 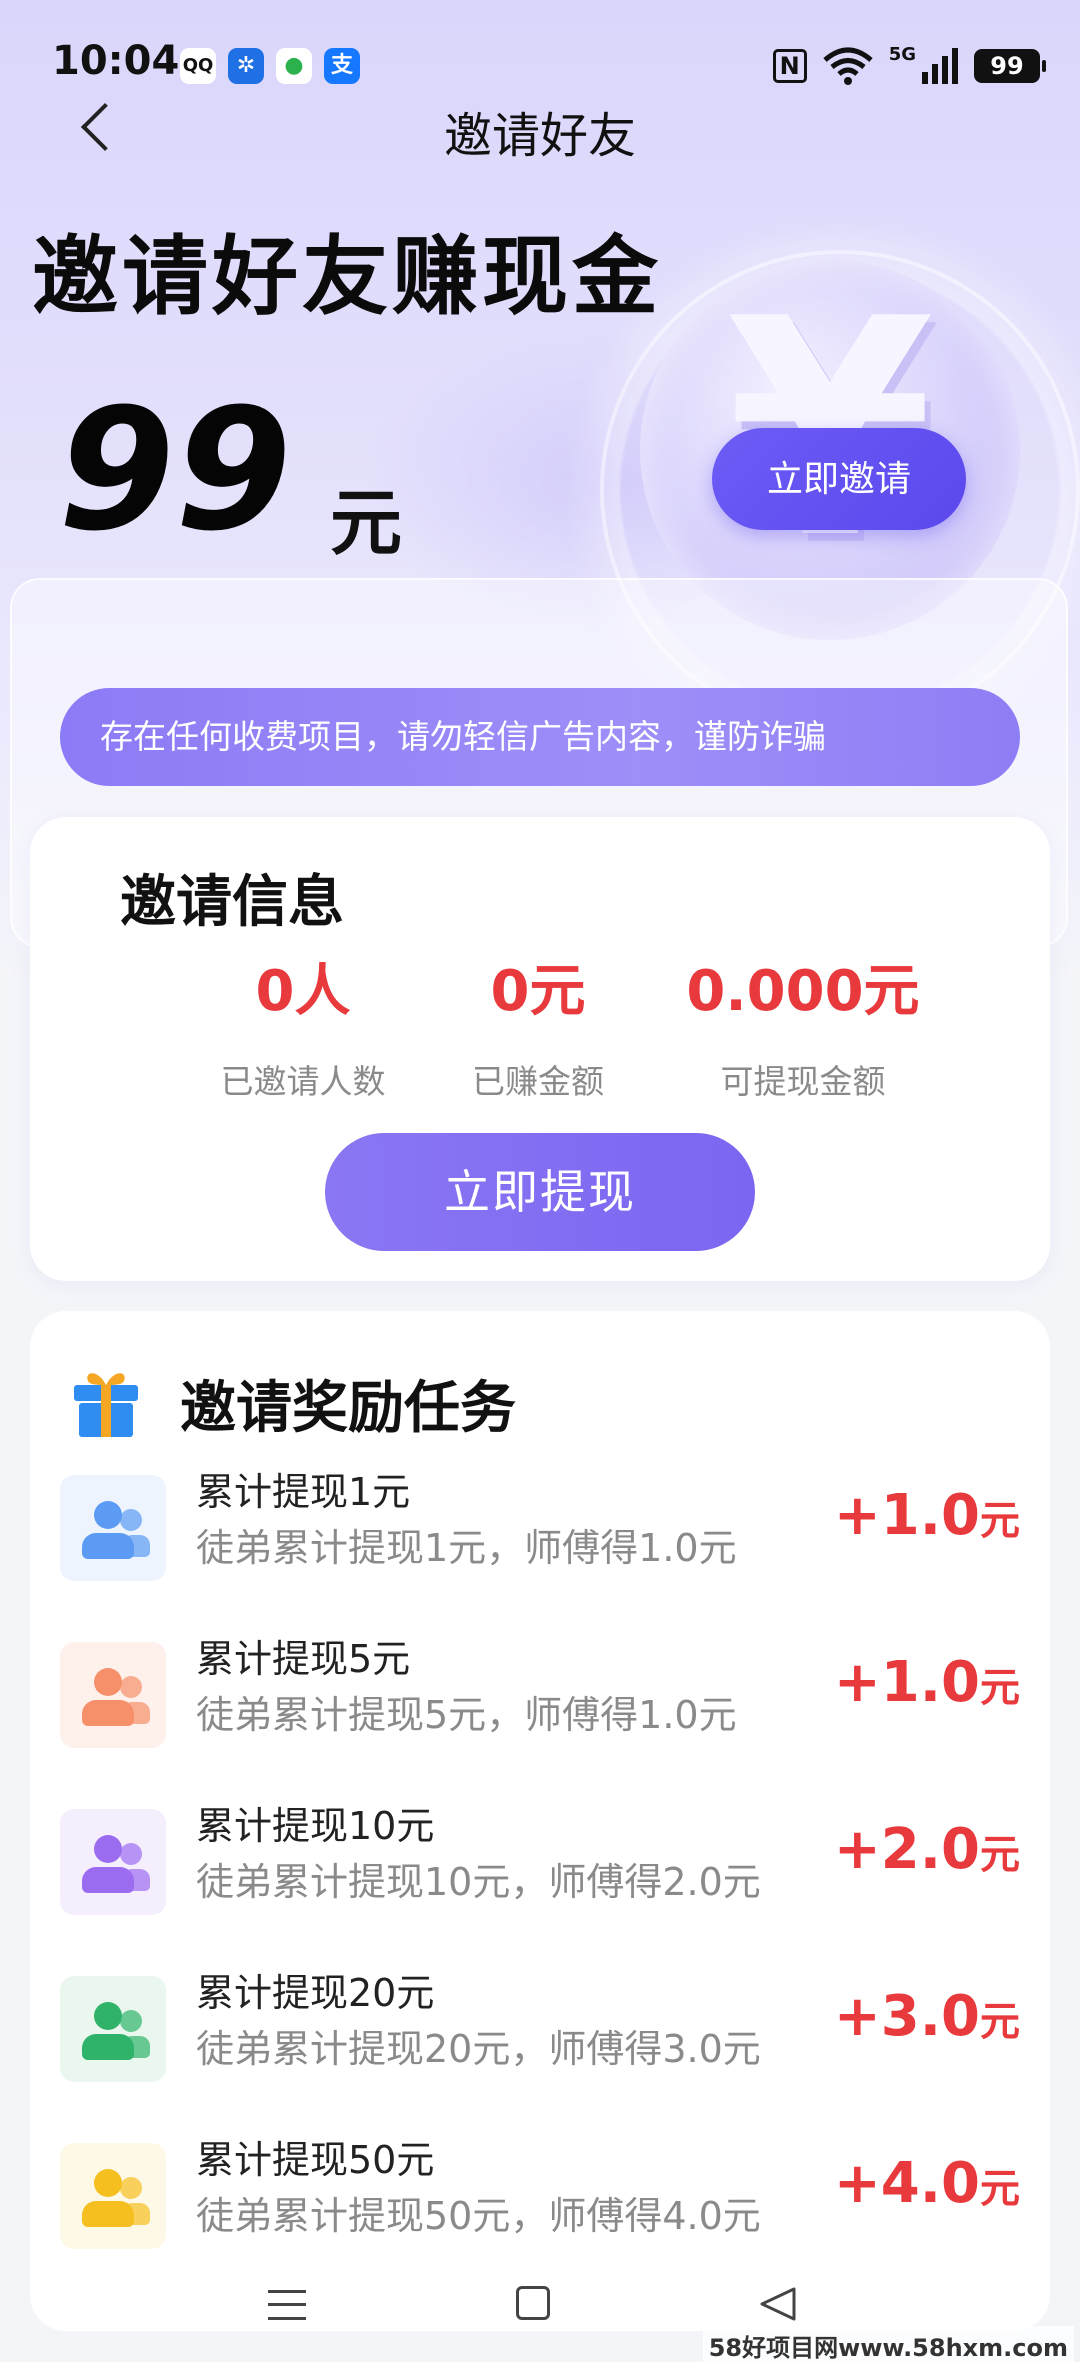 What do you see at coordinates (287, 2305) in the screenshot?
I see `menu-icon` at bounding box center [287, 2305].